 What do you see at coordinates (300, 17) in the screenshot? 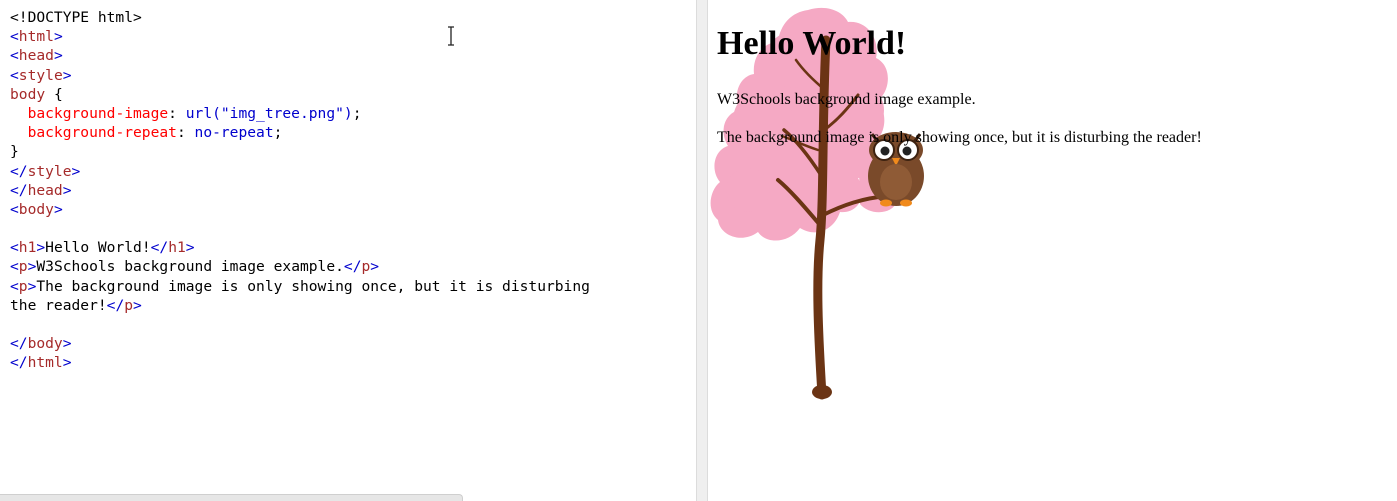
I see `code-line: <!DOCTYPE html>` at bounding box center [300, 17].